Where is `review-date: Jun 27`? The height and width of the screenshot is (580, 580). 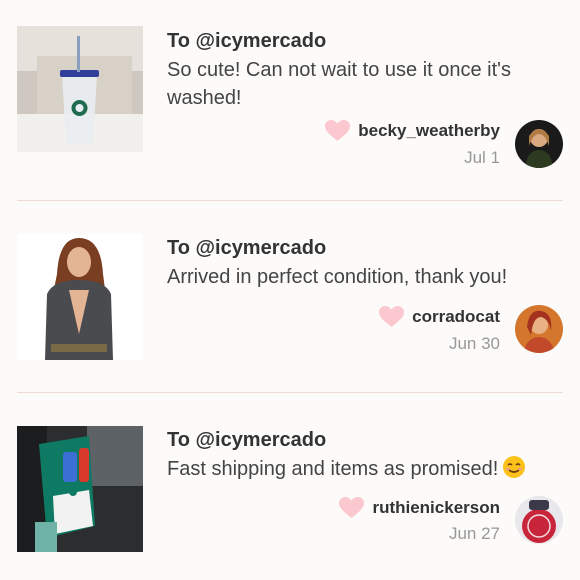 review-date: Jun 27 is located at coordinates (474, 533).